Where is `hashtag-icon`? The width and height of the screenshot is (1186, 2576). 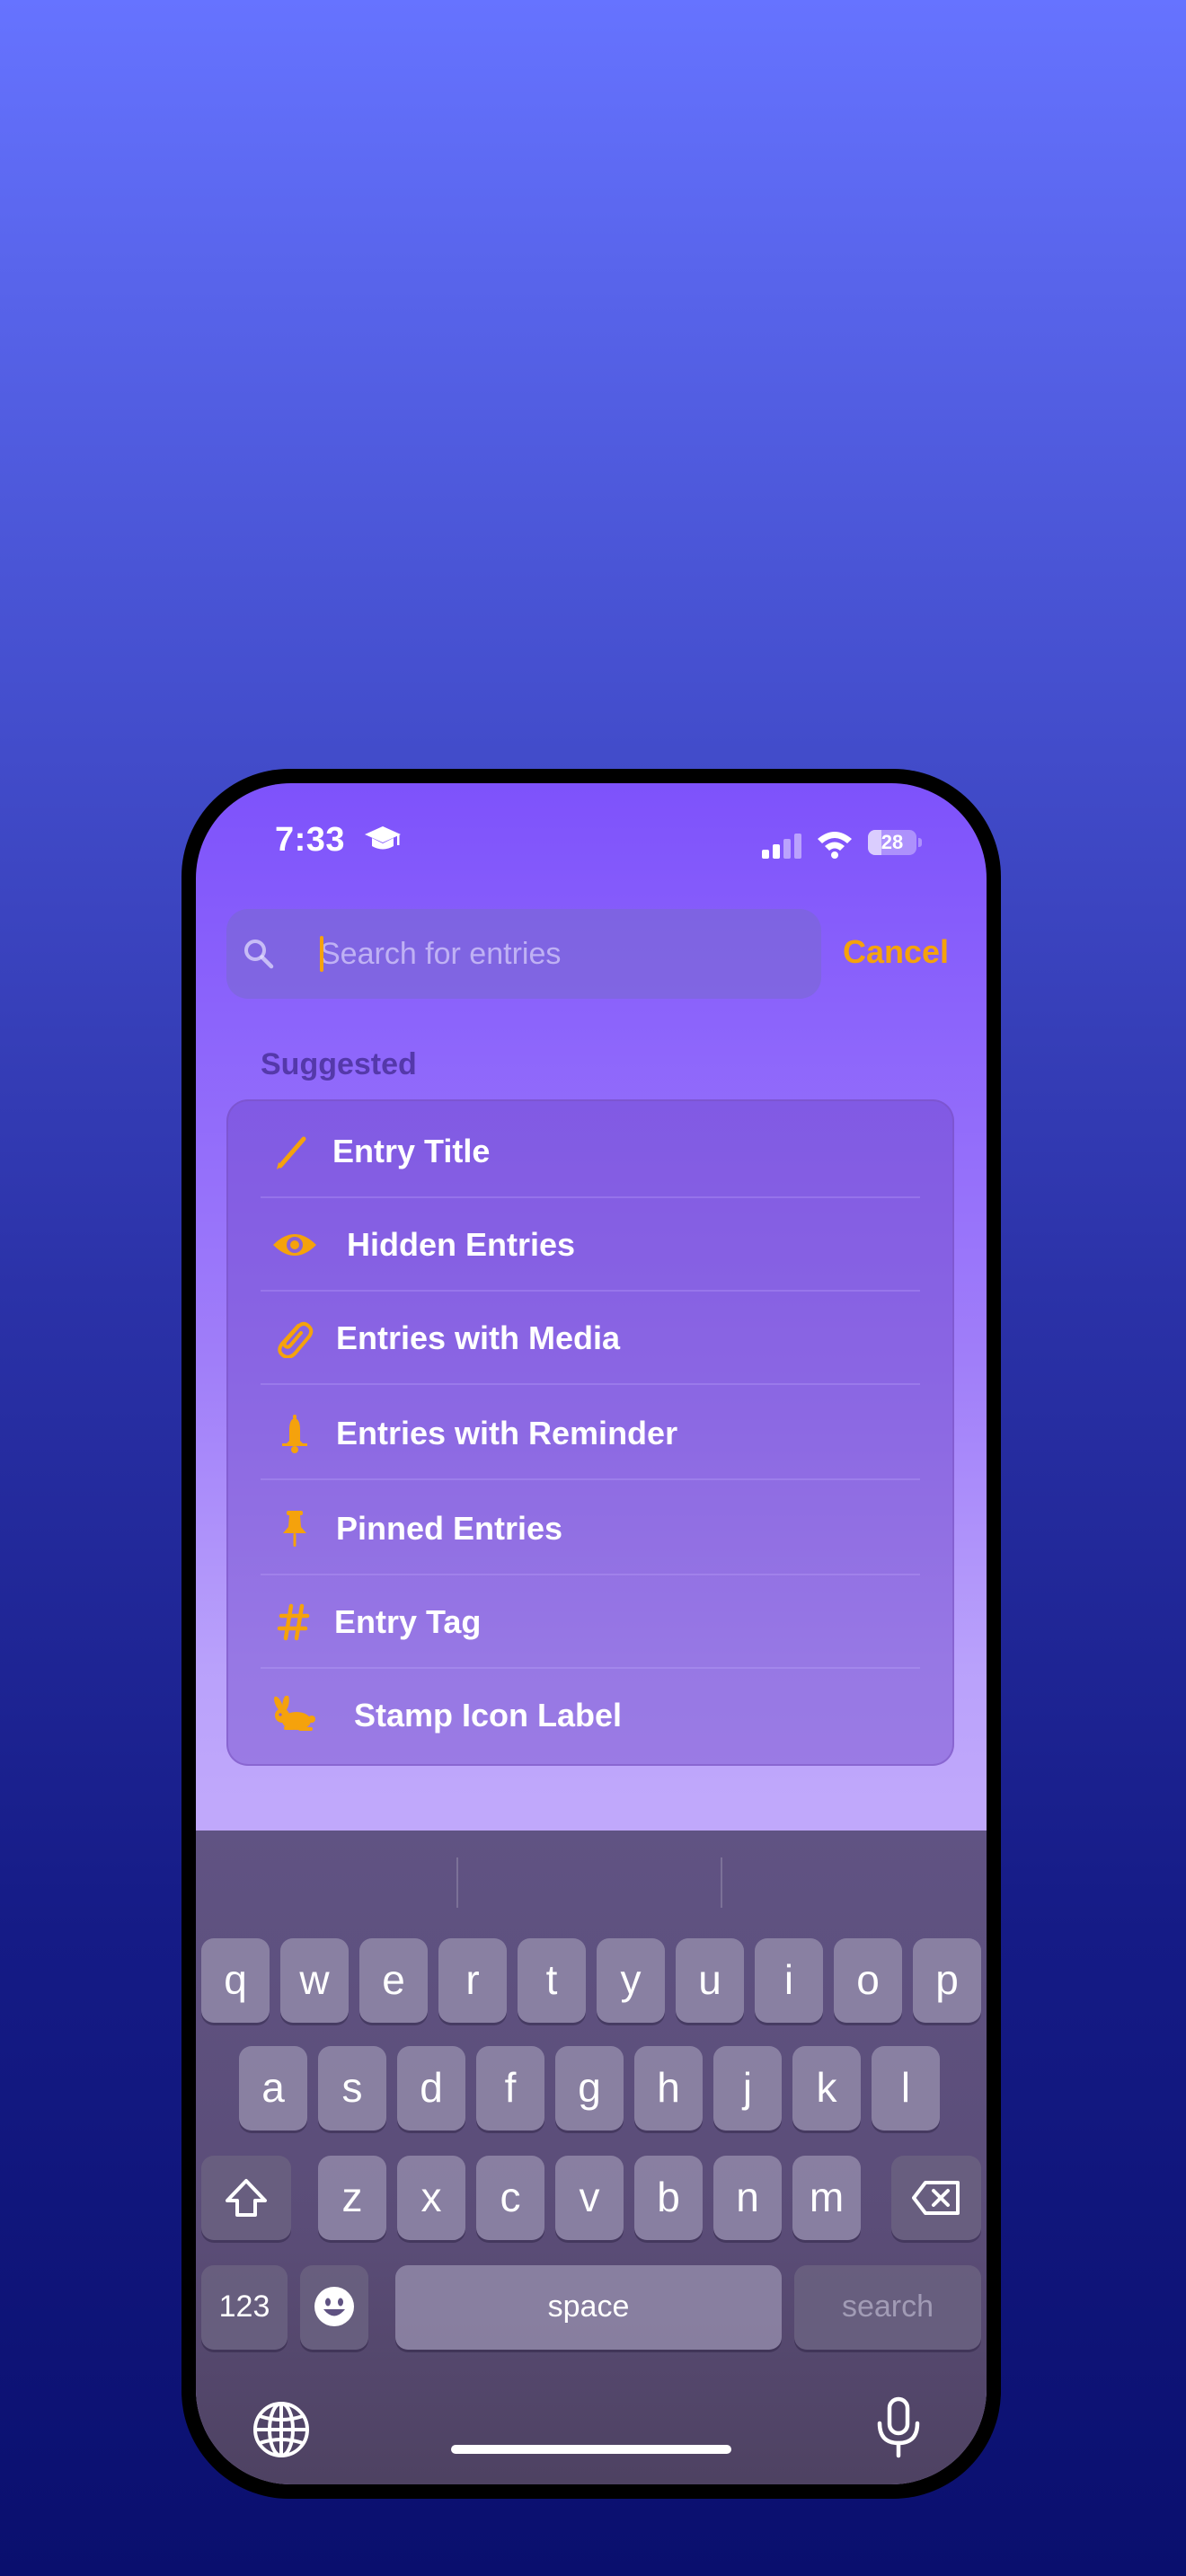 hashtag-icon is located at coordinates (293, 1622).